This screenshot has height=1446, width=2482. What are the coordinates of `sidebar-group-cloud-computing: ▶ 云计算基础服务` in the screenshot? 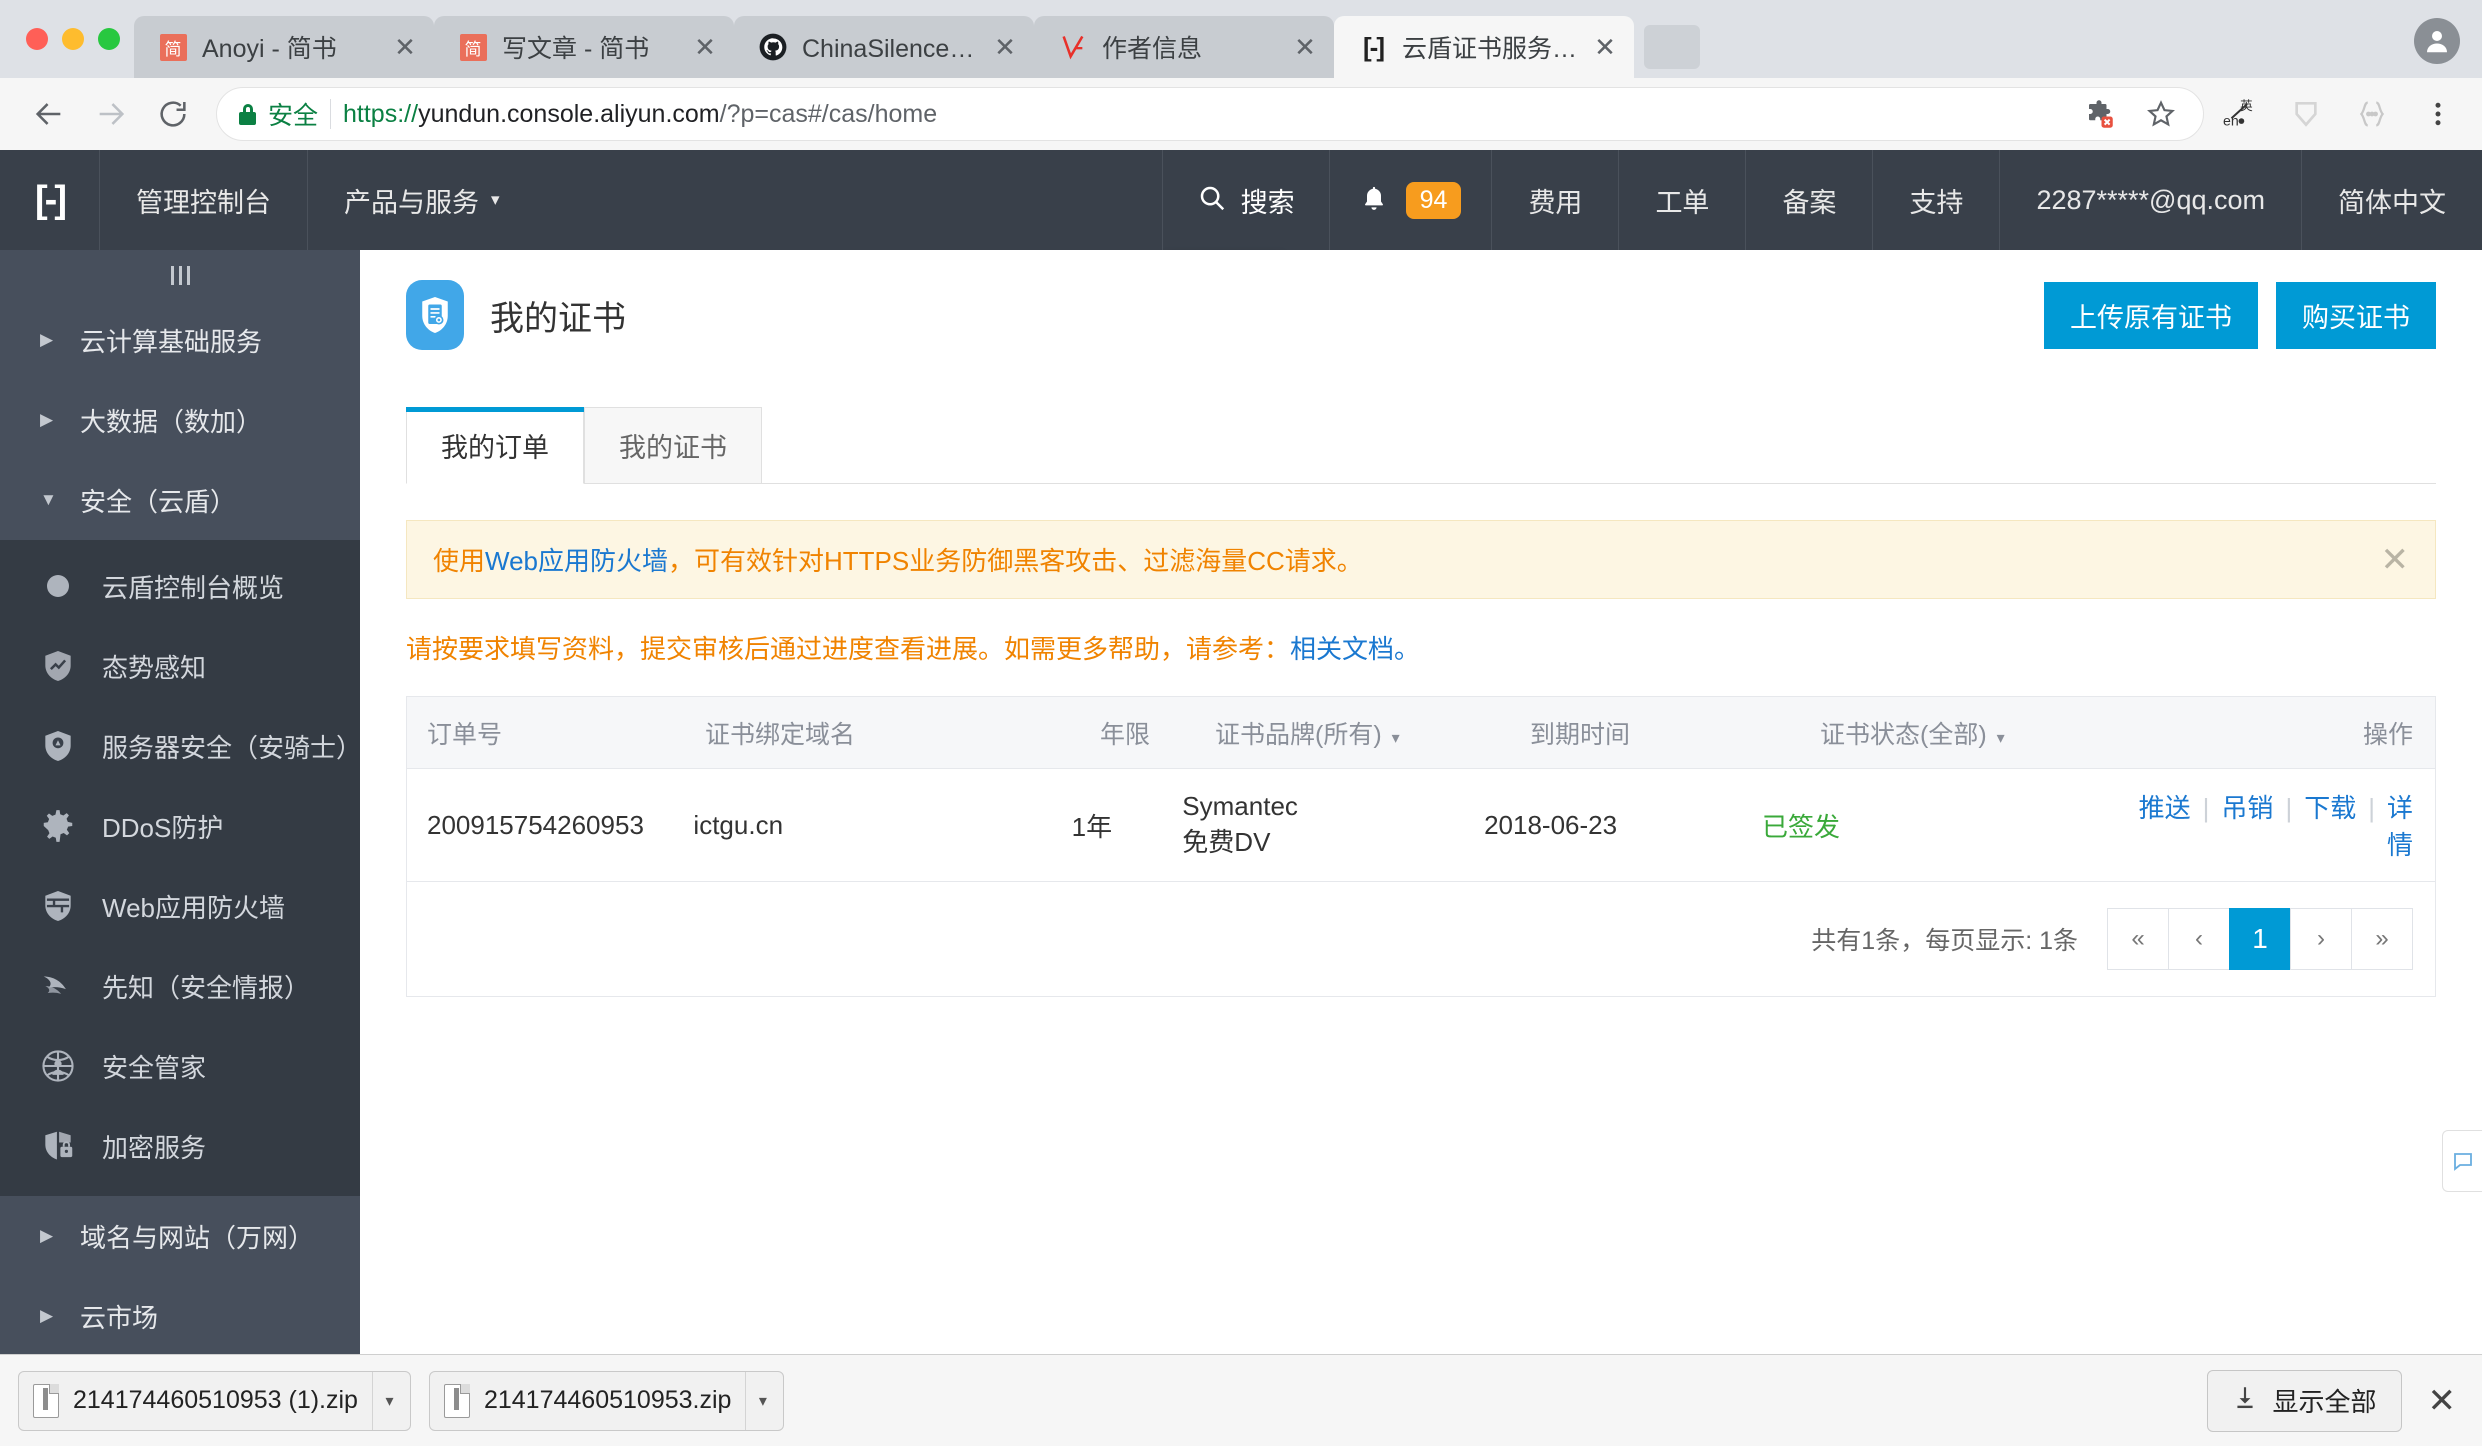 It's located at (180, 340).